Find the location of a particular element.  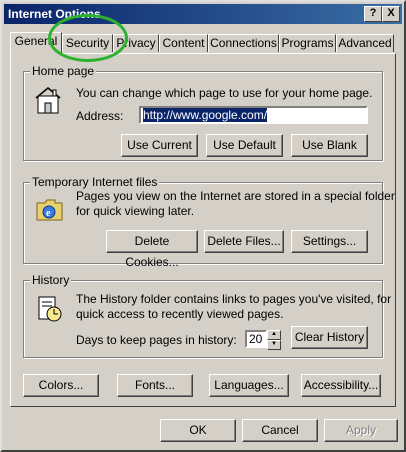

apply-button: Apply is located at coordinates (361, 430).